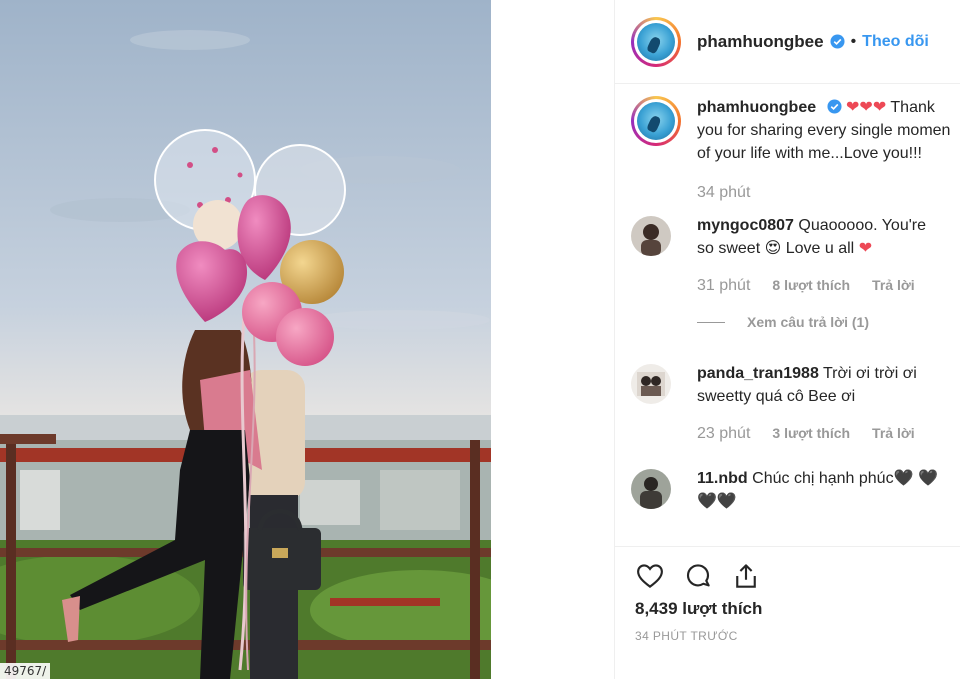  Describe the element at coordinates (711, 322) in the screenshot. I see `replies-divider` at that location.